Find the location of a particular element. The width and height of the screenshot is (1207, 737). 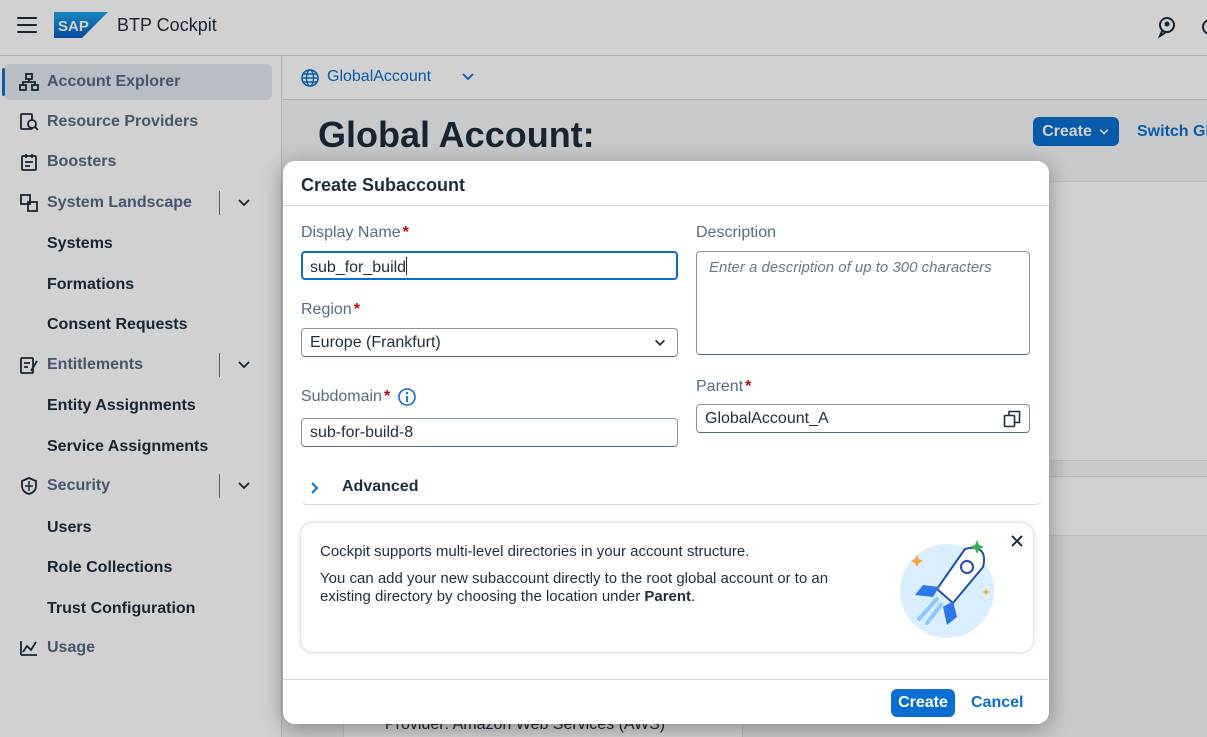

display-name-label: Display Name * is located at coordinates (355, 233).